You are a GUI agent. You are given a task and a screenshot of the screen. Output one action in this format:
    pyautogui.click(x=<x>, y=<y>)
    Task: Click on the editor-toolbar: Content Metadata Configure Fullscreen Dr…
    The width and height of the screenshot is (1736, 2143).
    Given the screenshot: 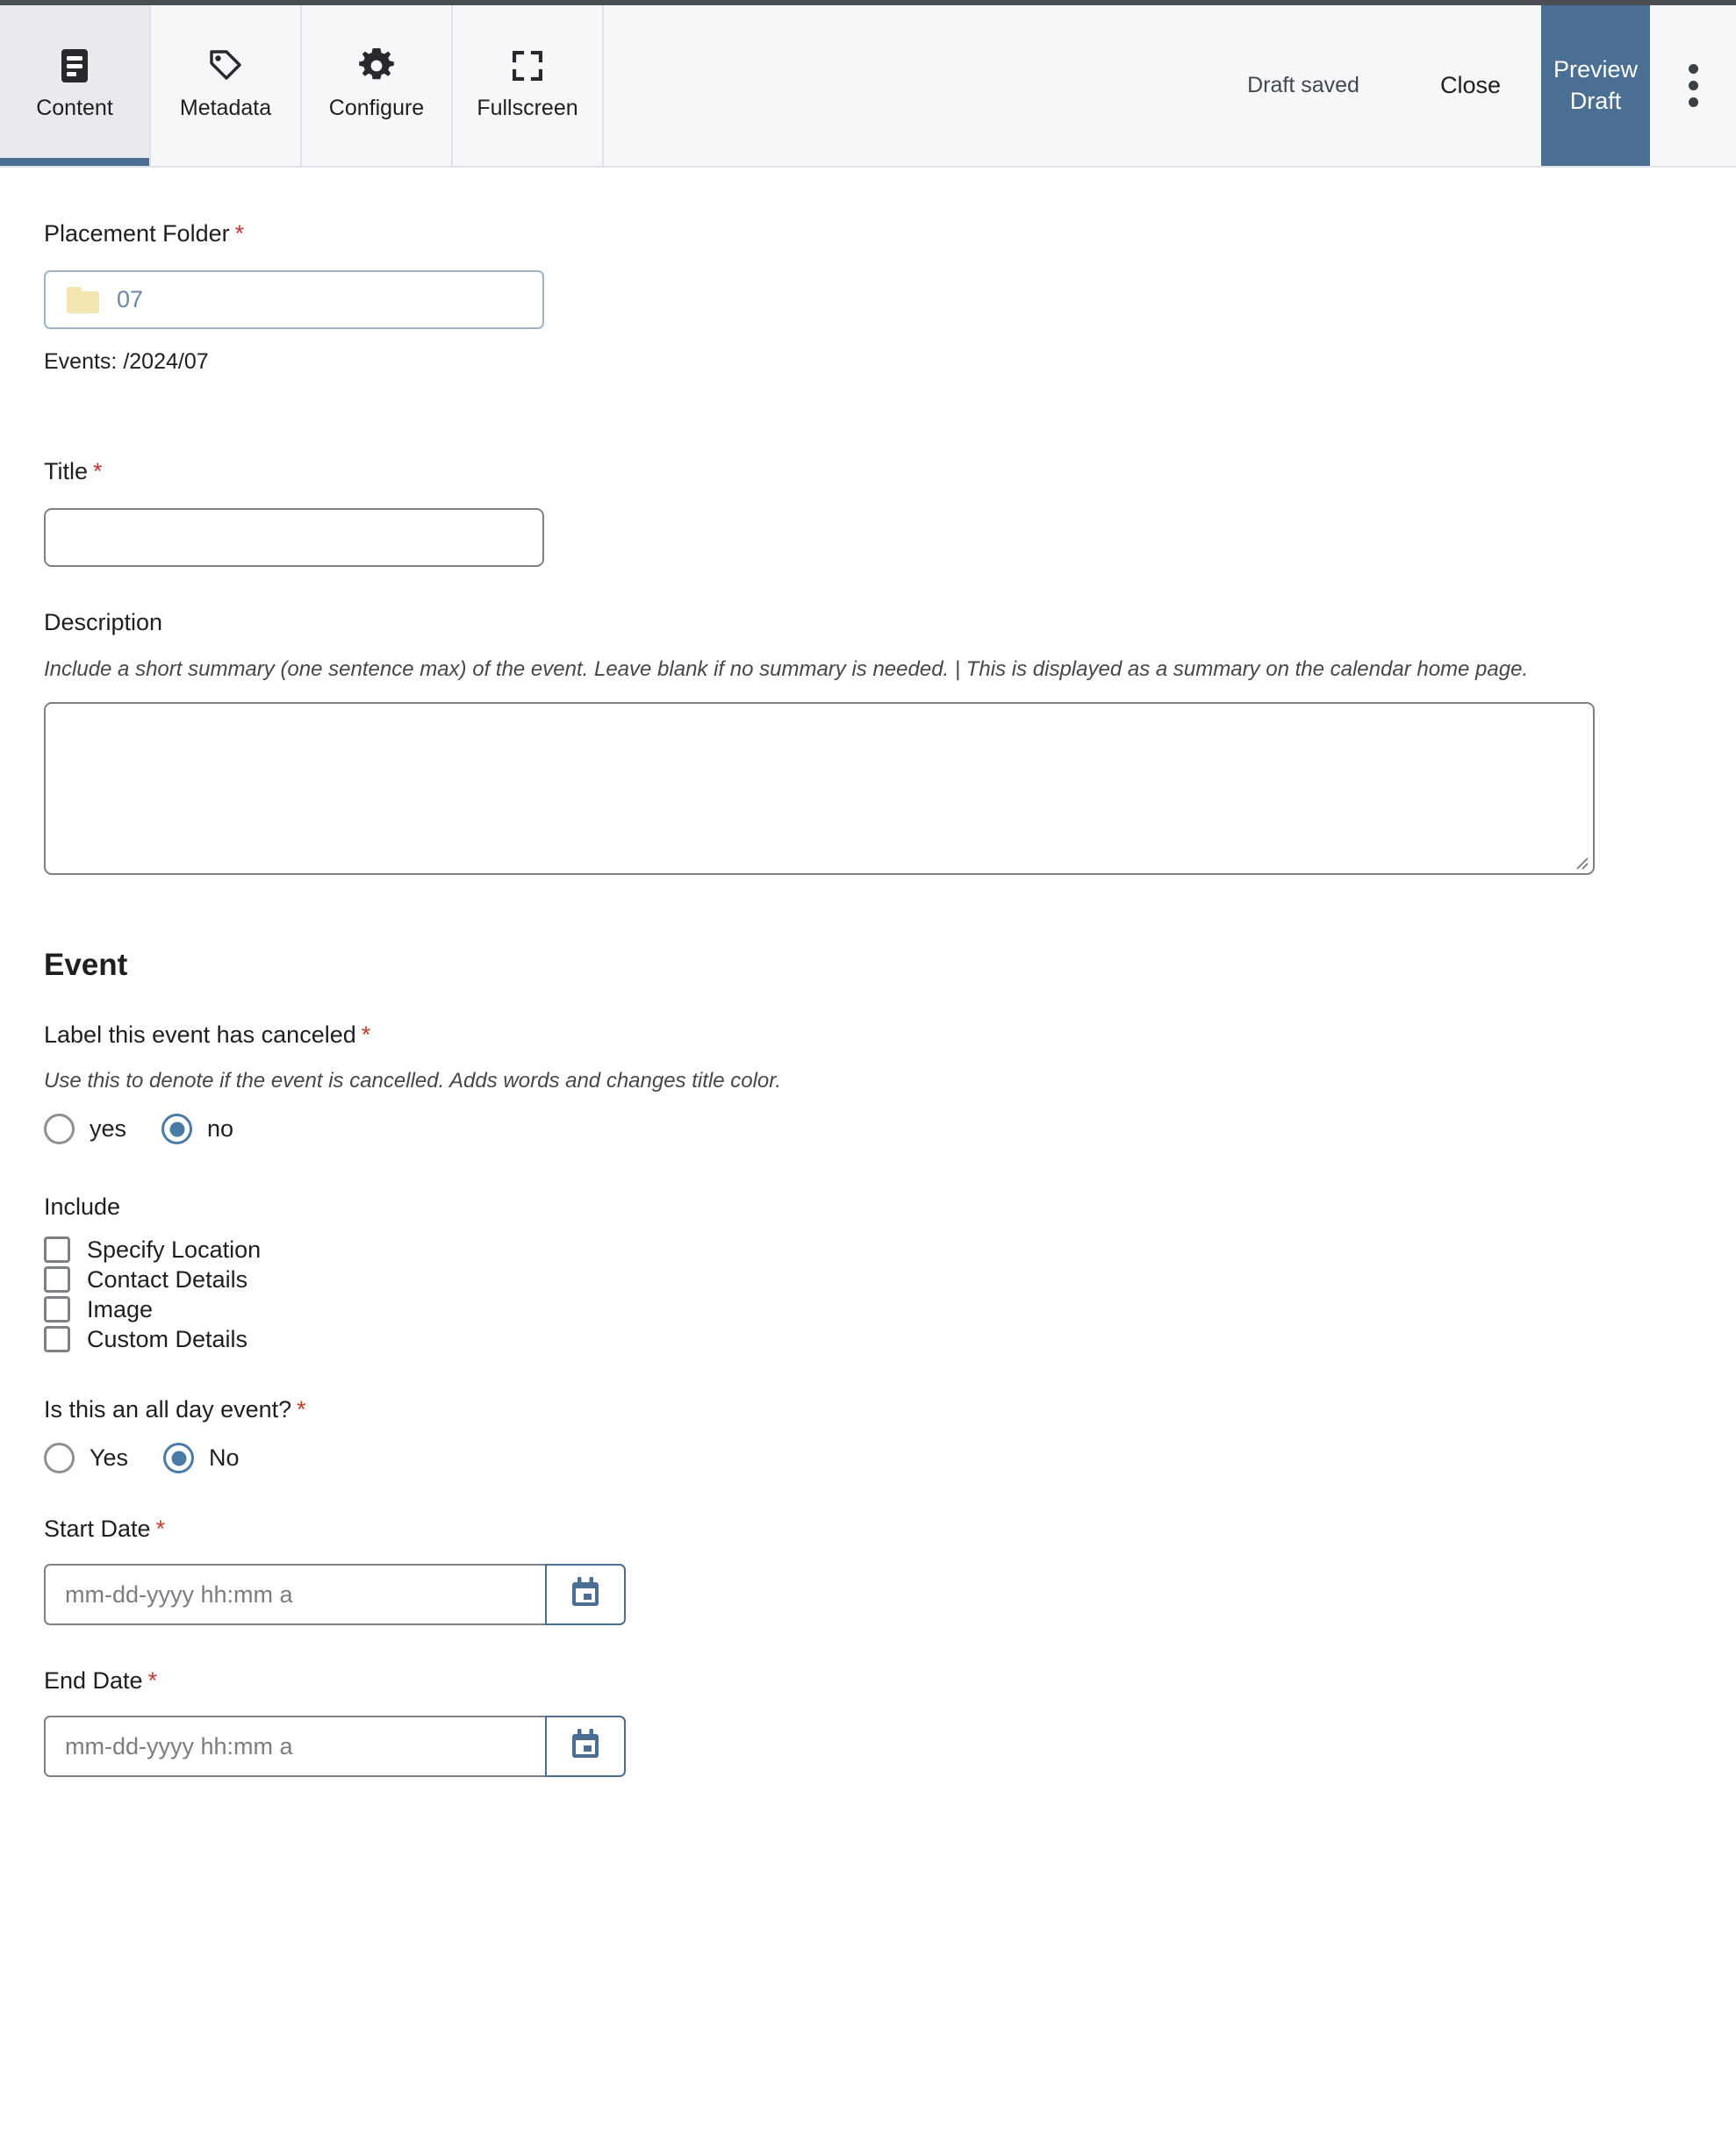 What is the action you would take?
    pyautogui.click(x=868, y=84)
    